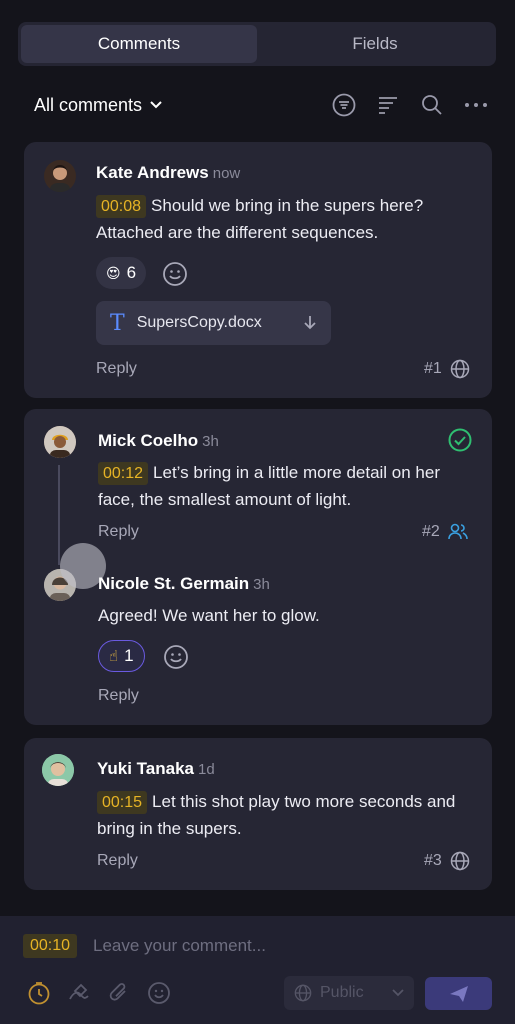 The image size is (515, 1024). Describe the element at coordinates (59, 515) in the screenshot. I see `thread-line` at that location.